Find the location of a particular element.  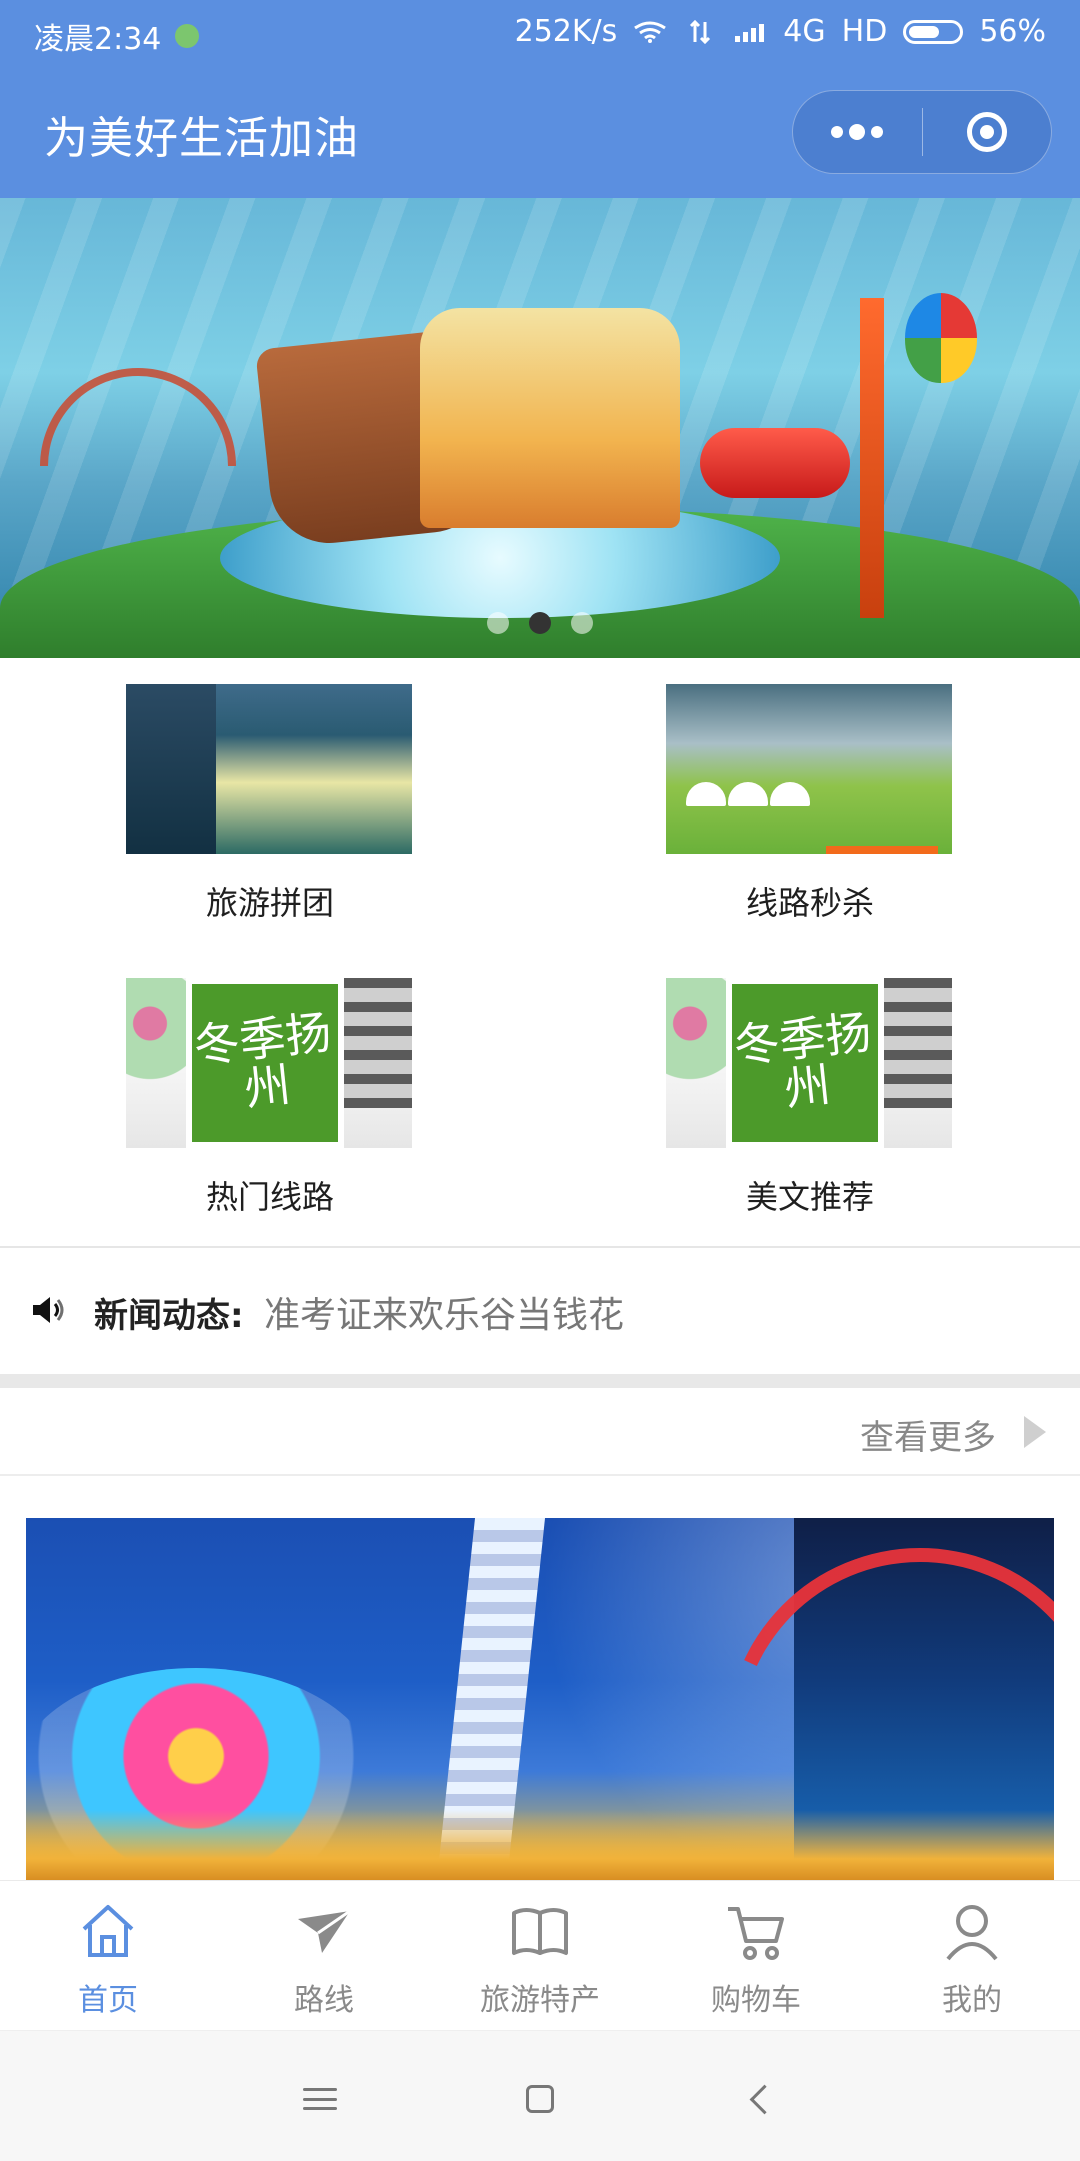

tab-label: 购物车 is located at coordinates (756, 2000).